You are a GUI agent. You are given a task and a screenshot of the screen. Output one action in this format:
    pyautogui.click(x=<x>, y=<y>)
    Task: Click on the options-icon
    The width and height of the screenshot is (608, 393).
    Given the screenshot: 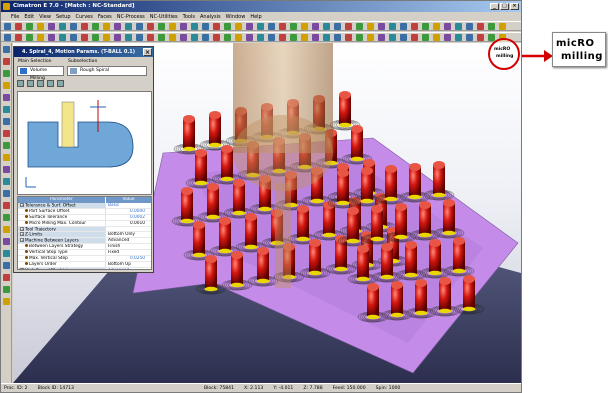 What is the action you would take?
    pyautogui.click(x=60, y=83)
    